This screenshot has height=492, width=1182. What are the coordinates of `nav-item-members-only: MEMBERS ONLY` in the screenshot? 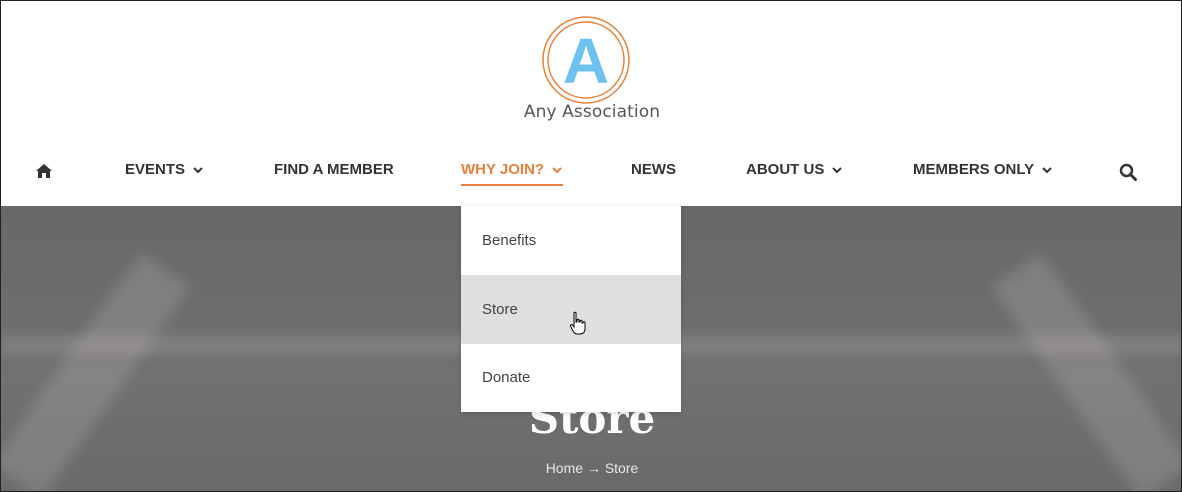 It's located at (983, 169).